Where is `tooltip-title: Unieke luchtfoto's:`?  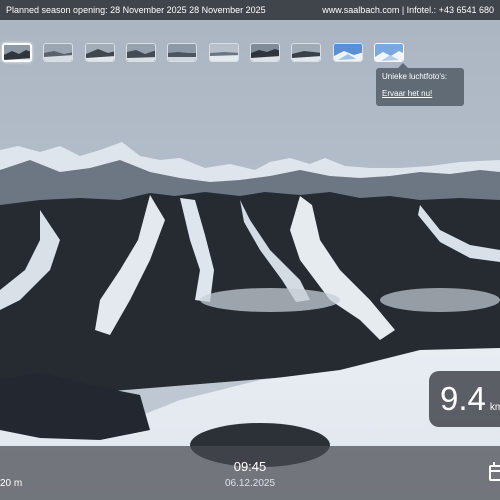
tooltip-title: Unieke luchtfoto's: is located at coordinates (415, 76).